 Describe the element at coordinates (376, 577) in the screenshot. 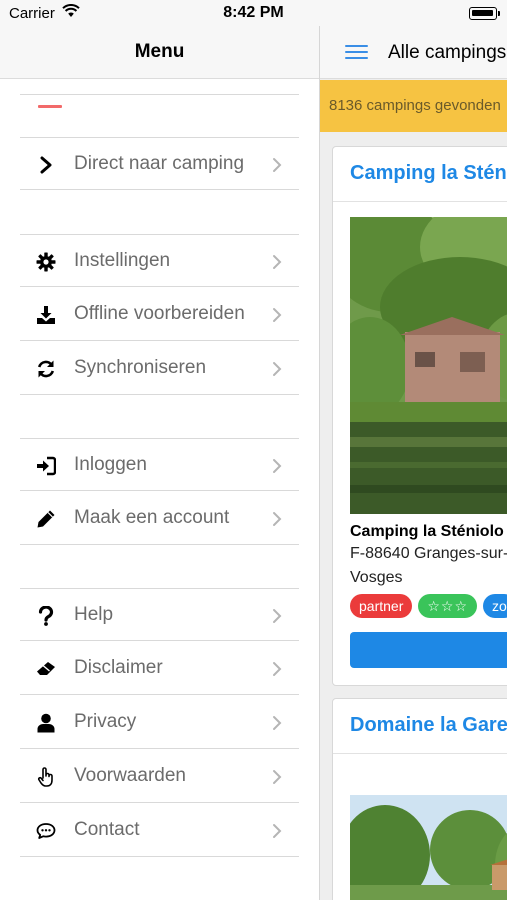

I see `camping-region: Vosges` at that location.